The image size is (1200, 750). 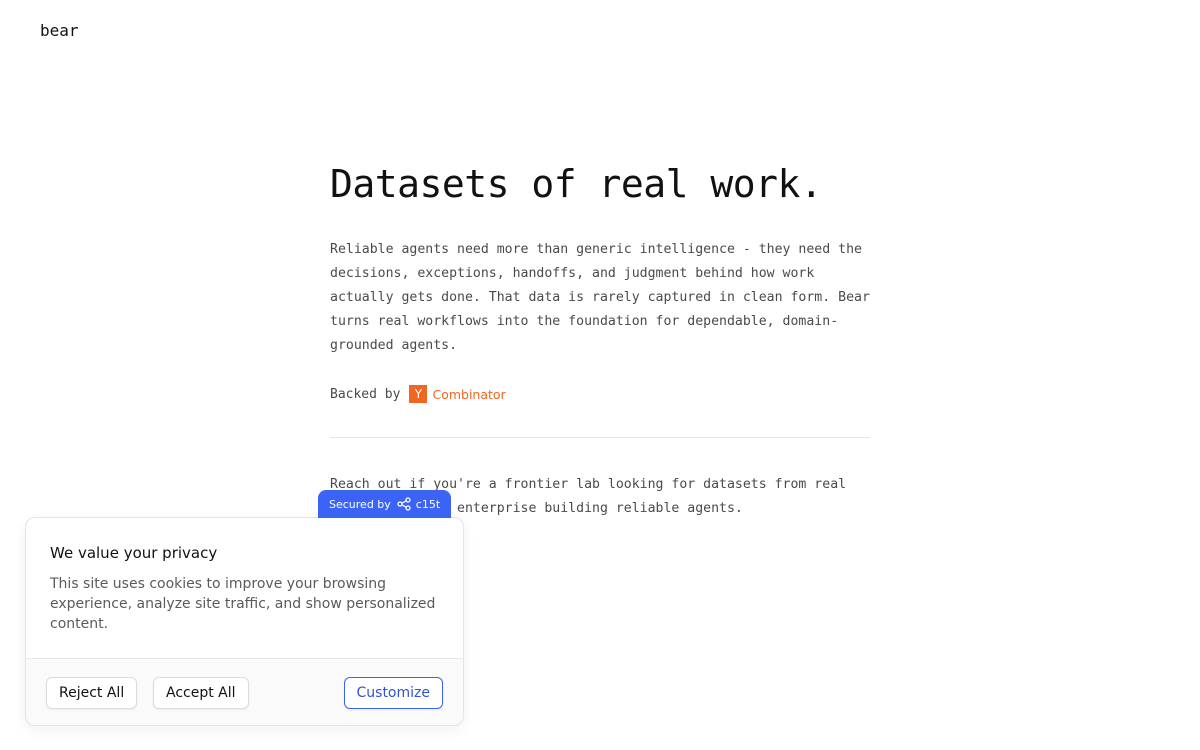 What do you see at coordinates (404, 504) in the screenshot?
I see `c15t-nodes-icon` at bounding box center [404, 504].